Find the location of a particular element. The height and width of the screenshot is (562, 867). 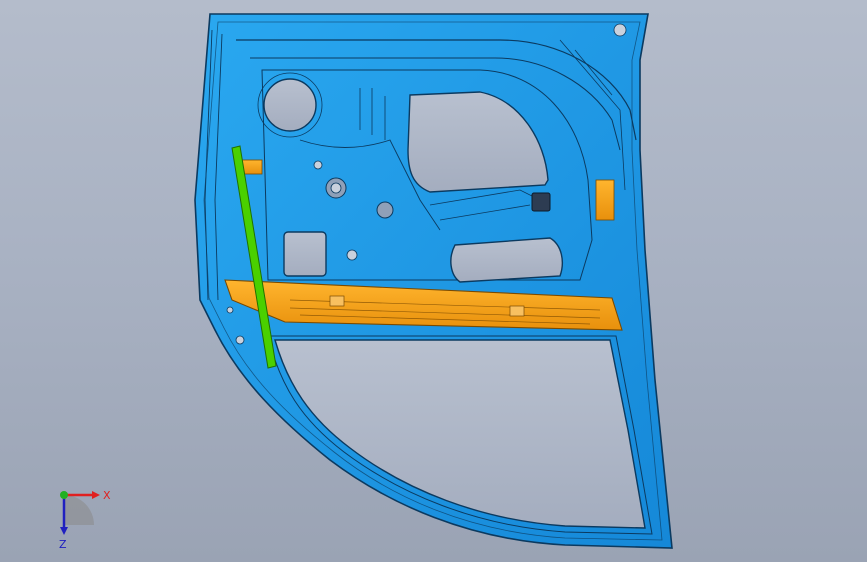

z-axis-arrow is located at coordinates (64, 531).